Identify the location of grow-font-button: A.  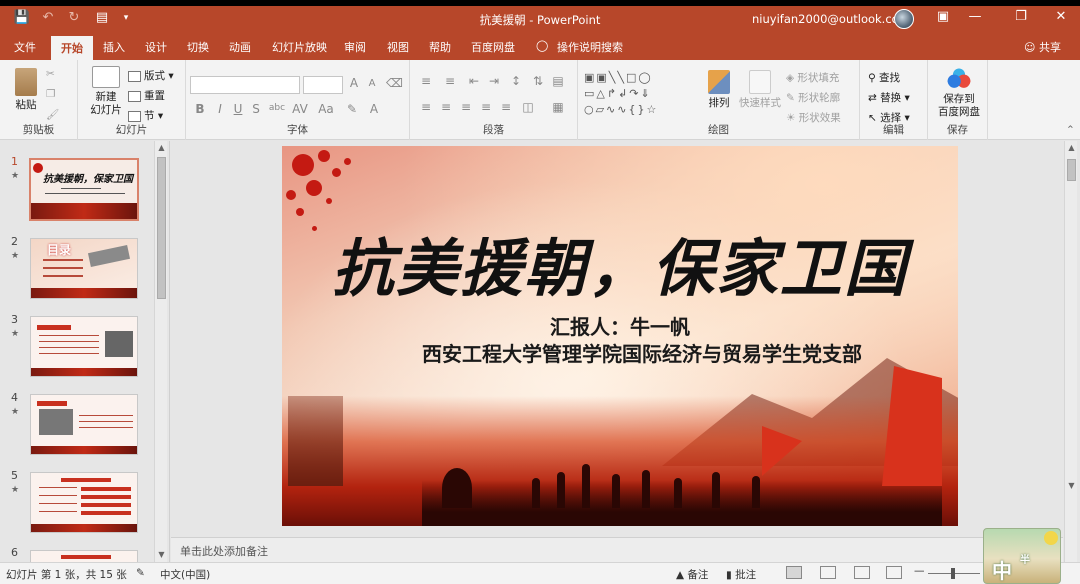
(354, 83).